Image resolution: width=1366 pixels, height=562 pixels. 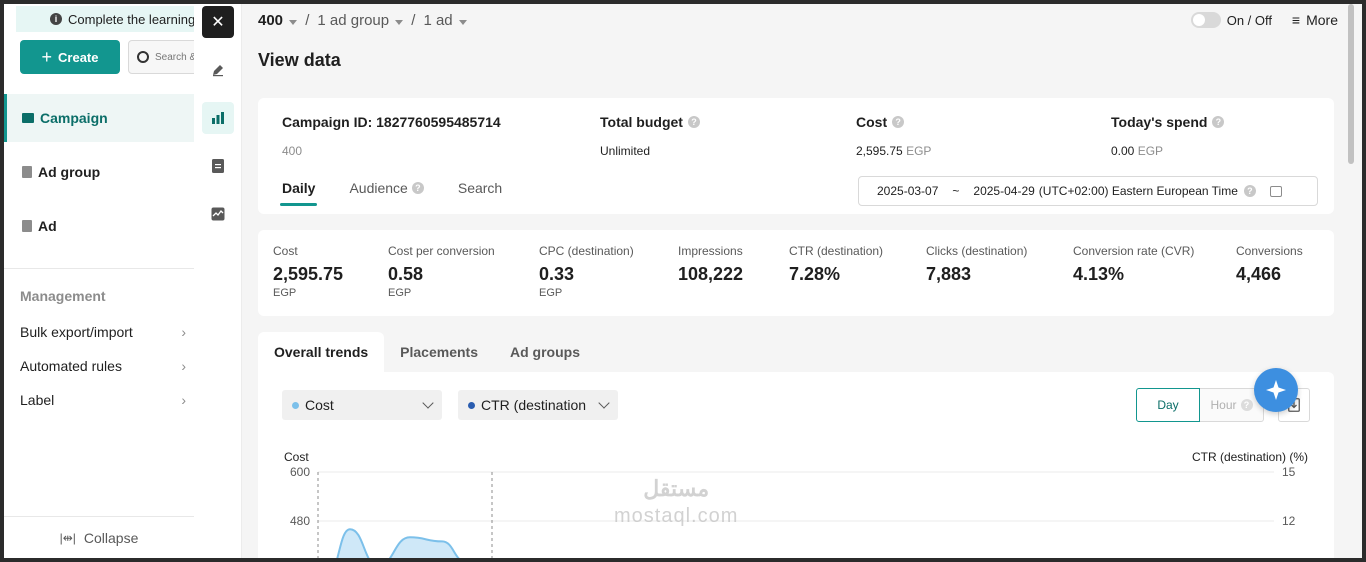 I want to click on tab-overall-trends: Overall trends, so click(x=321, y=352).